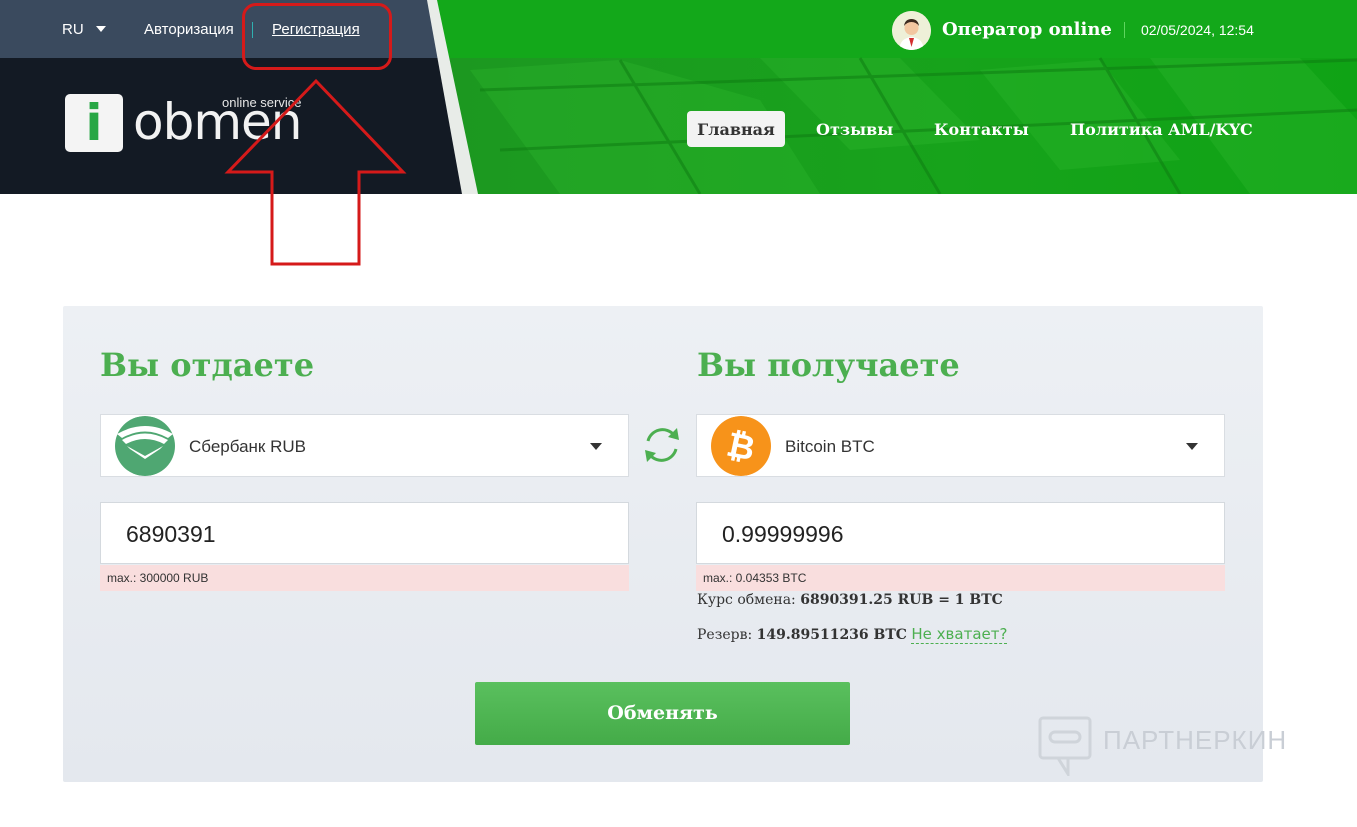 The height and width of the screenshot is (827, 1357). I want to click on get-limit-text: max.: 0.04353 BTC, so click(755, 578).